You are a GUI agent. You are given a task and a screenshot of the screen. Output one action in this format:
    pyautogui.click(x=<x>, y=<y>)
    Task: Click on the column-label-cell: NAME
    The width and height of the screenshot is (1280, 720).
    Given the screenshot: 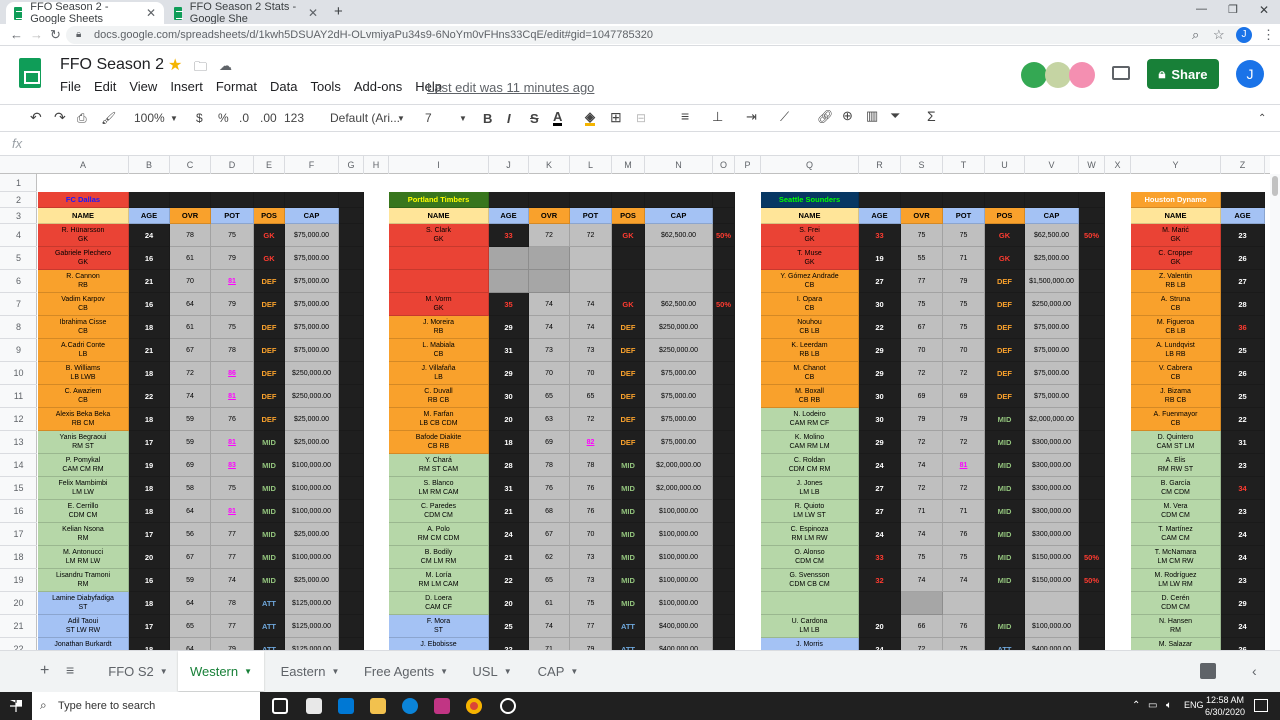 What is the action you would take?
    pyautogui.click(x=810, y=216)
    